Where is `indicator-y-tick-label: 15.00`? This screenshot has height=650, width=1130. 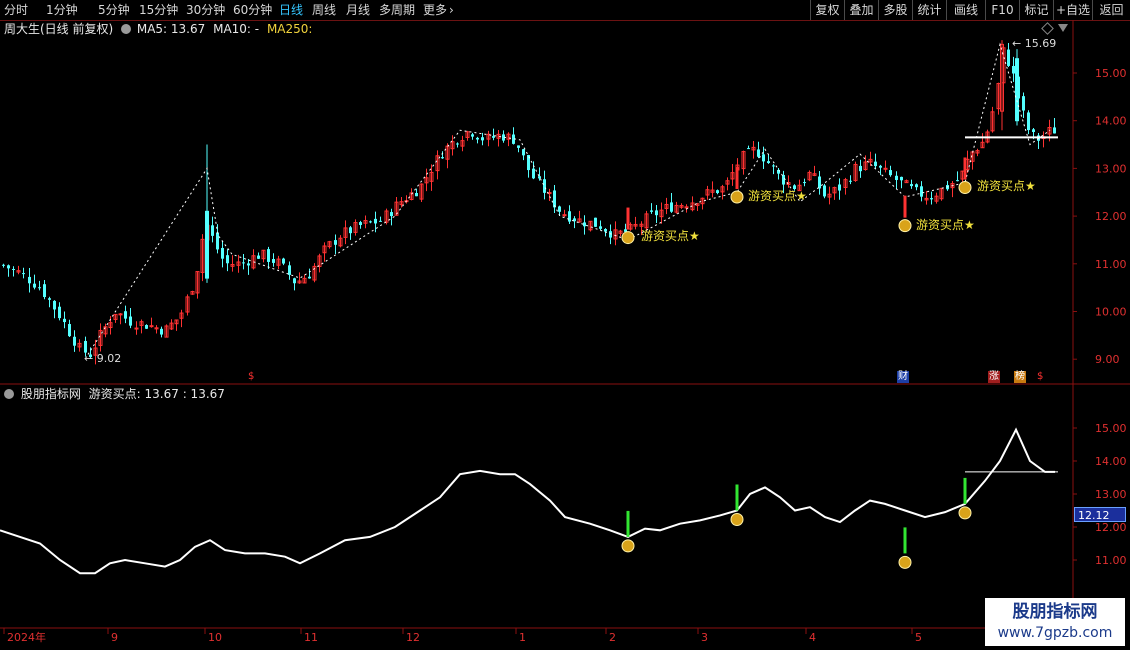
indicator-y-tick-label: 15.00 is located at coordinates (1111, 428).